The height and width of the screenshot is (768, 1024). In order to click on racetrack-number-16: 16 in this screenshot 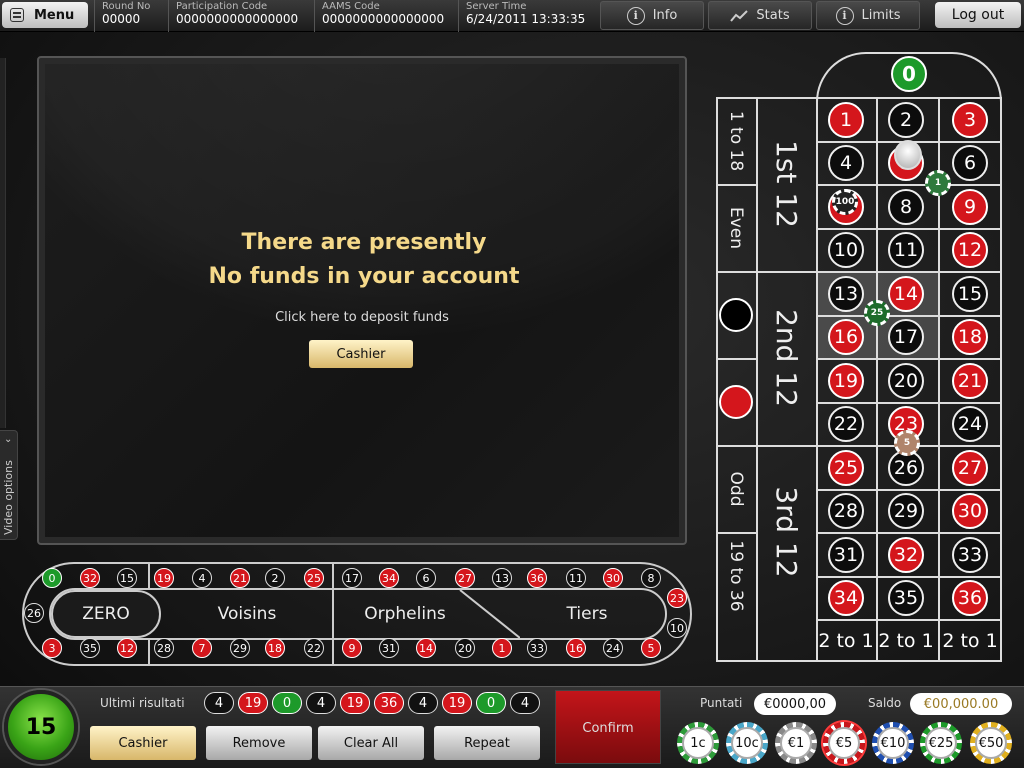, I will do `click(576, 648)`.